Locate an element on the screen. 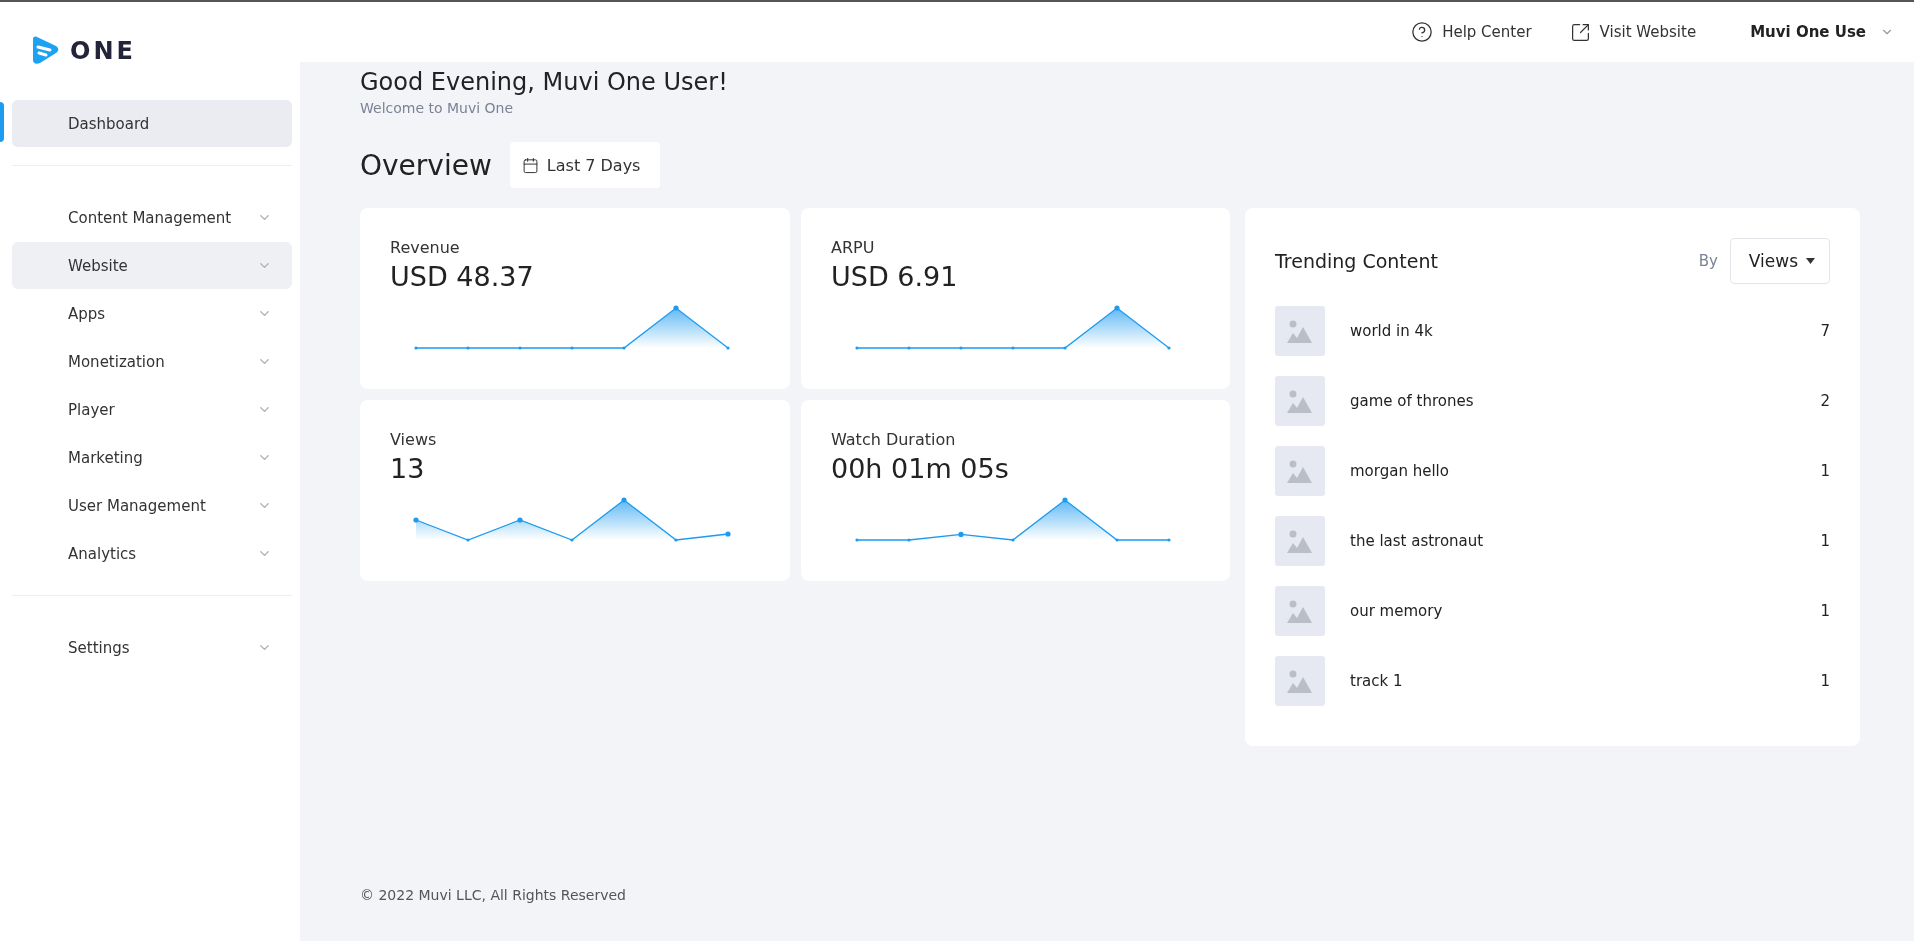  content-title: the last astronaut is located at coordinates (1417, 541).